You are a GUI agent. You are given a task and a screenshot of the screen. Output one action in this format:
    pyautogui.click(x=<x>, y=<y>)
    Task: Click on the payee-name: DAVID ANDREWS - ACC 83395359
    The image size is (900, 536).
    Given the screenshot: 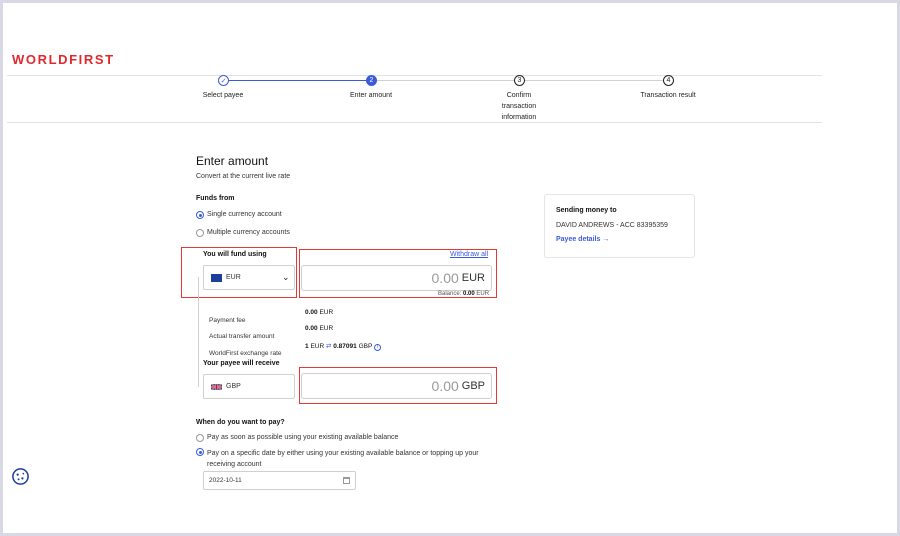 What is the action you would take?
    pyautogui.click(x=612, y=225)
    